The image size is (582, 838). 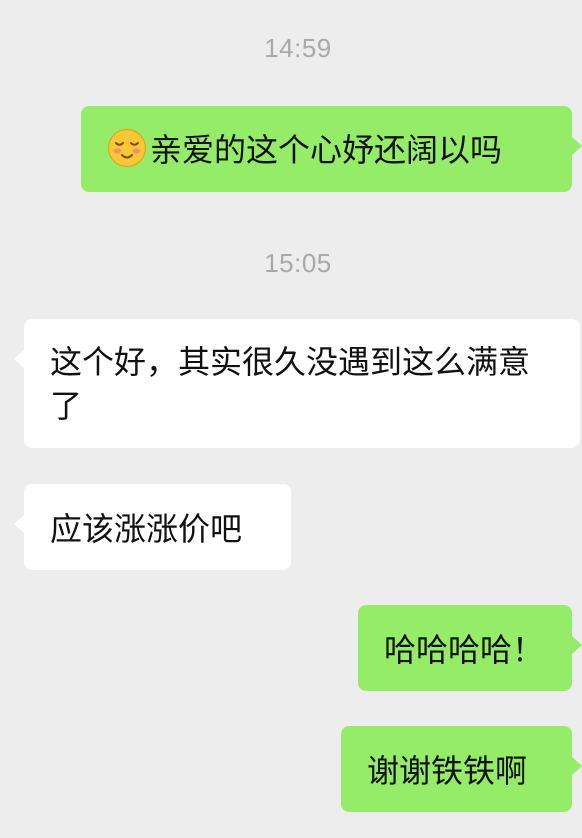 I want to click on incoming-message-bubble: 这个好，其实很久没遇到这么满意了, so click(x=297, y=383).